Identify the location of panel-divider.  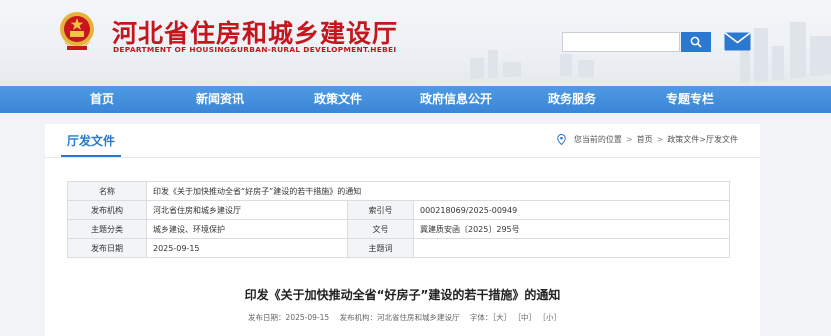
(402, 157).